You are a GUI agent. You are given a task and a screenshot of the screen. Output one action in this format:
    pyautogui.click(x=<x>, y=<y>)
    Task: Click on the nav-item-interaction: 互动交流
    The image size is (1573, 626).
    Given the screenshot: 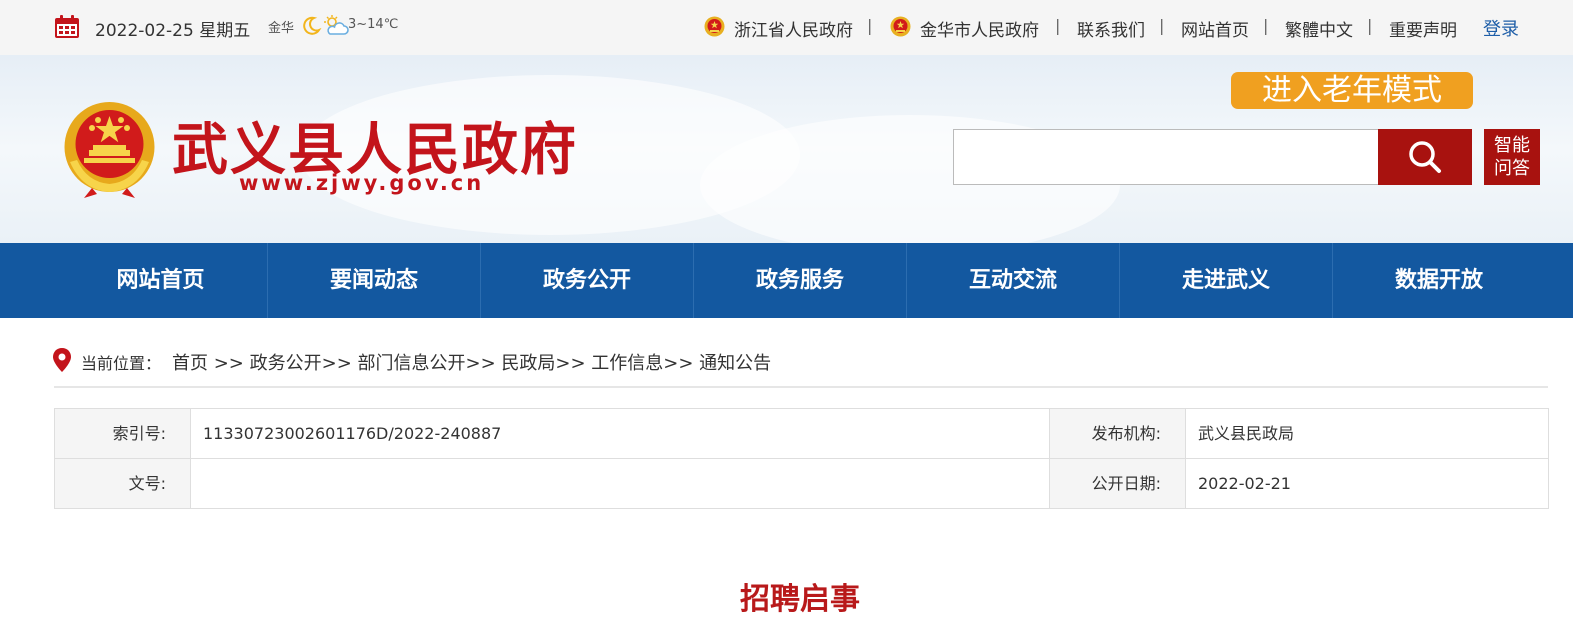 What is the action you would take?
    pyautogui.click(x=1012, y=280)
    